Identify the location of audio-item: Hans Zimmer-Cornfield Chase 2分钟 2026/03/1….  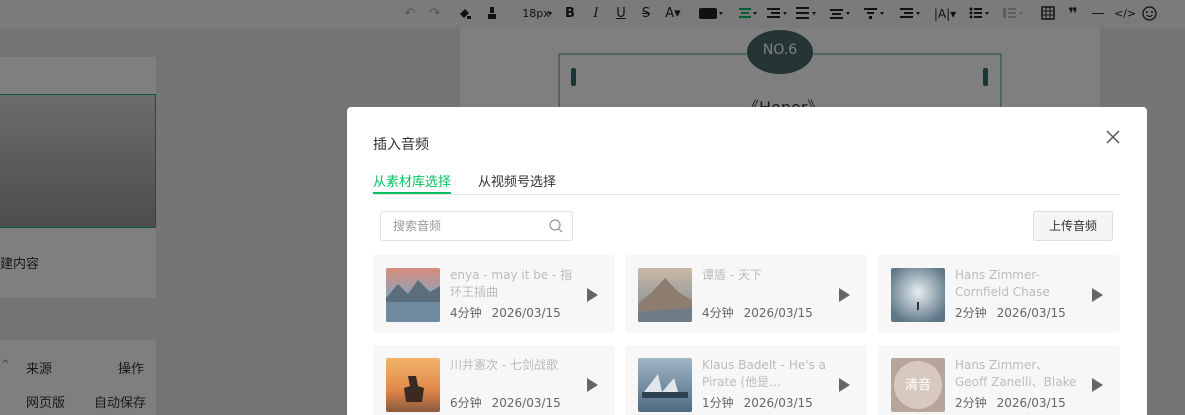
(999, 294).